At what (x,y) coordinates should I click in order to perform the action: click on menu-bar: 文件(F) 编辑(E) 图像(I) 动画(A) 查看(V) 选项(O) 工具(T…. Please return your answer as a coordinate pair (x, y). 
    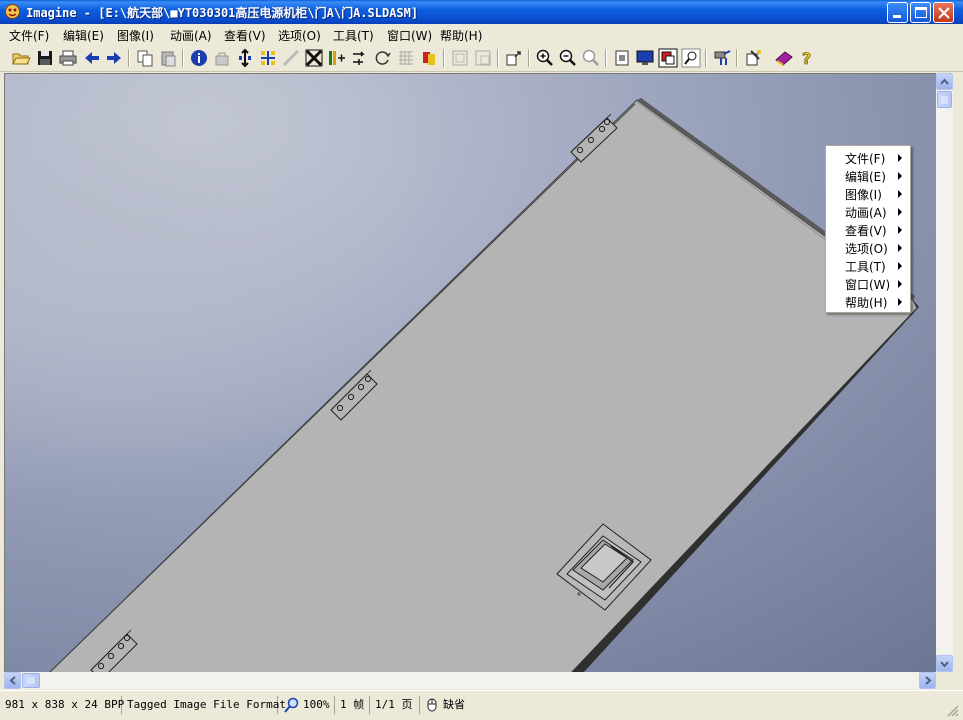
    Looking at the image, I should click on (481, 34).